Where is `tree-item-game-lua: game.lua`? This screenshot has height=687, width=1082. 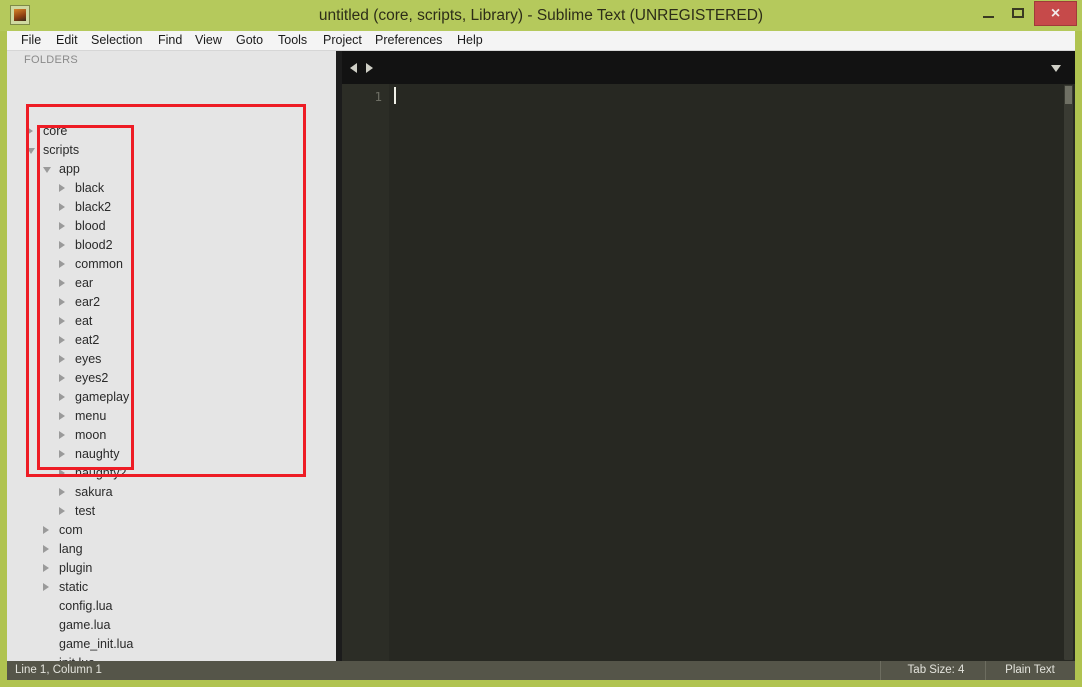
tree-item-game-lua: game.lua is located at coordinates (171, 625).